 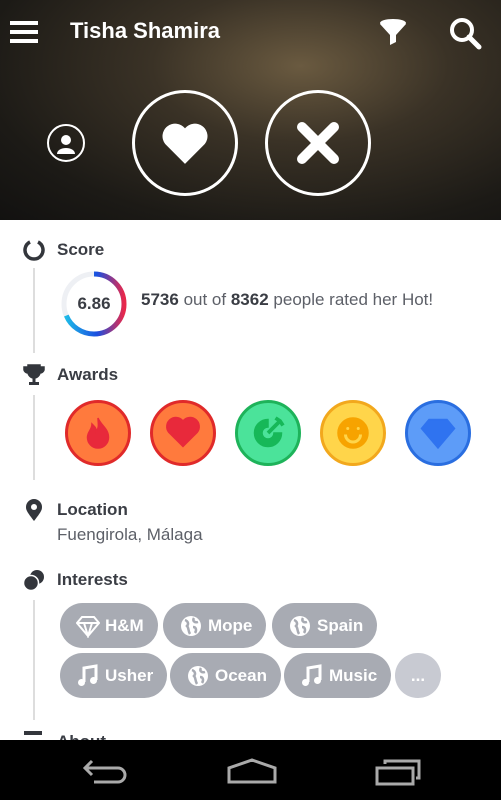 I want to click on score-icon, so click(x=34, y=250).